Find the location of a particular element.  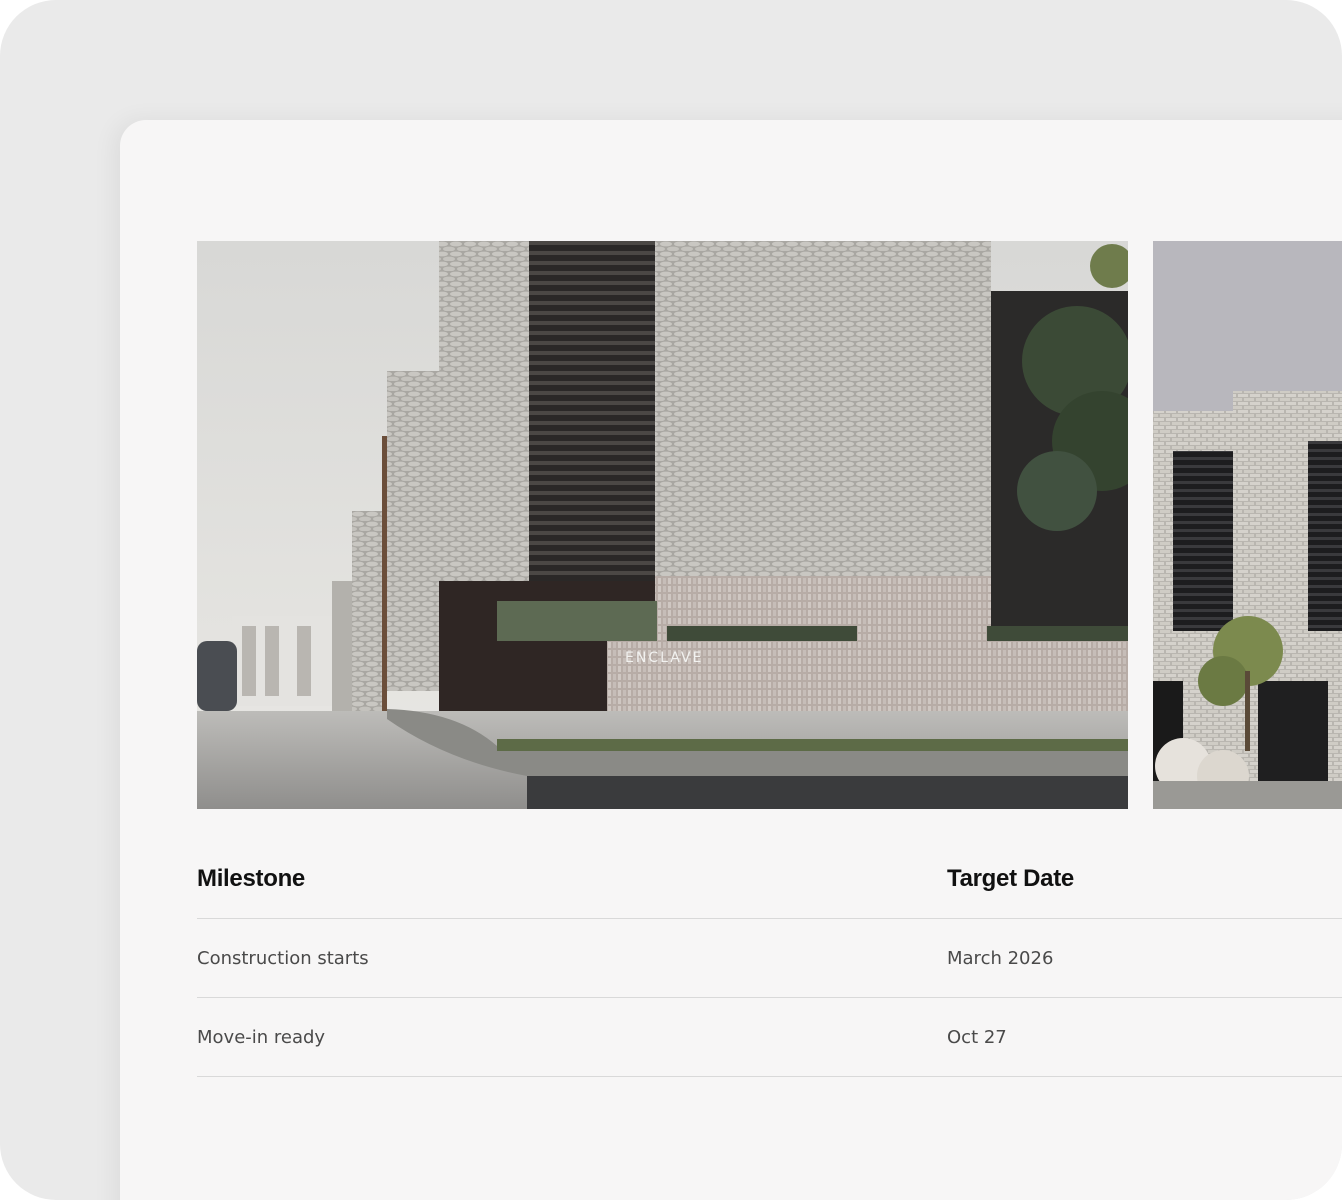

gallery-image-next is located at coordinates (1247, 525).